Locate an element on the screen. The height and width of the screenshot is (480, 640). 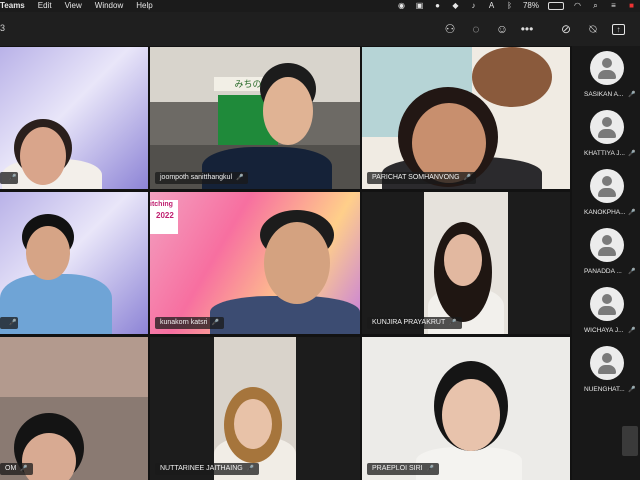
sidebar-participant: SASIKAN A... 🎤 is located at coordinates (606, 74).